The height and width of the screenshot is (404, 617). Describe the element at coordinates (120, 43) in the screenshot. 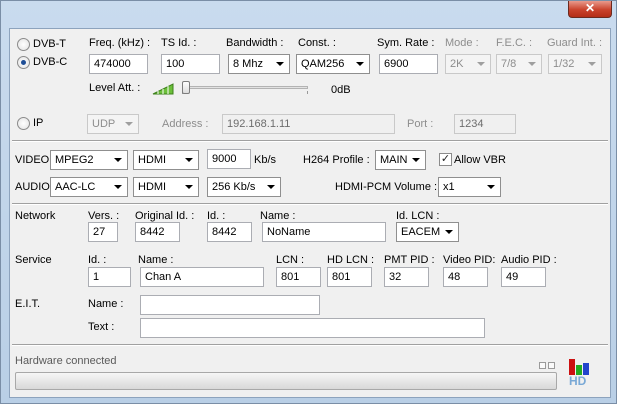

I see `freq-header: Freq. (kHz) :` at that location.